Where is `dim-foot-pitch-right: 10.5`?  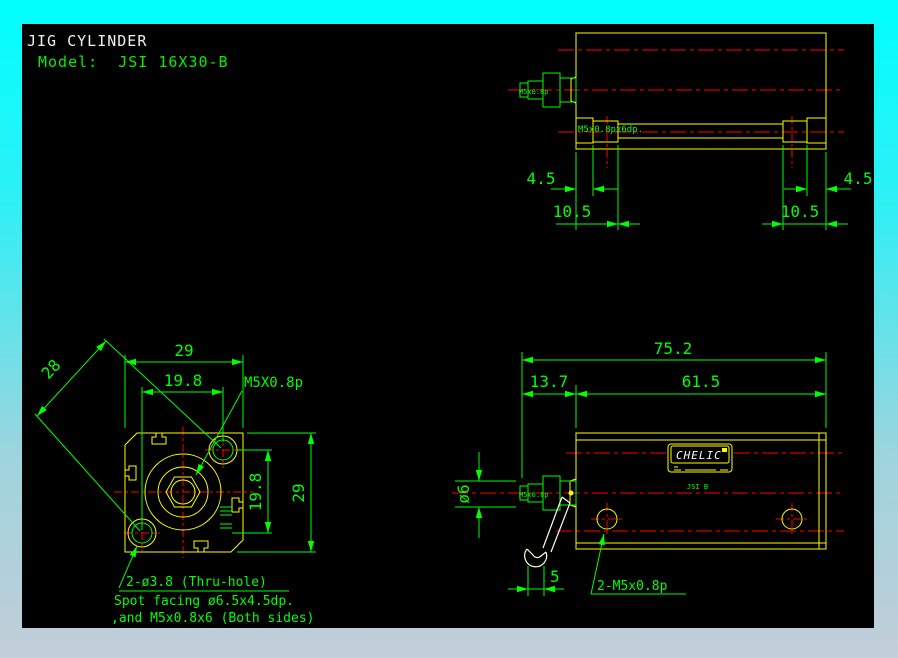
dim-foot-pitch-right: 10.5 is located at coordinates (800, 211).